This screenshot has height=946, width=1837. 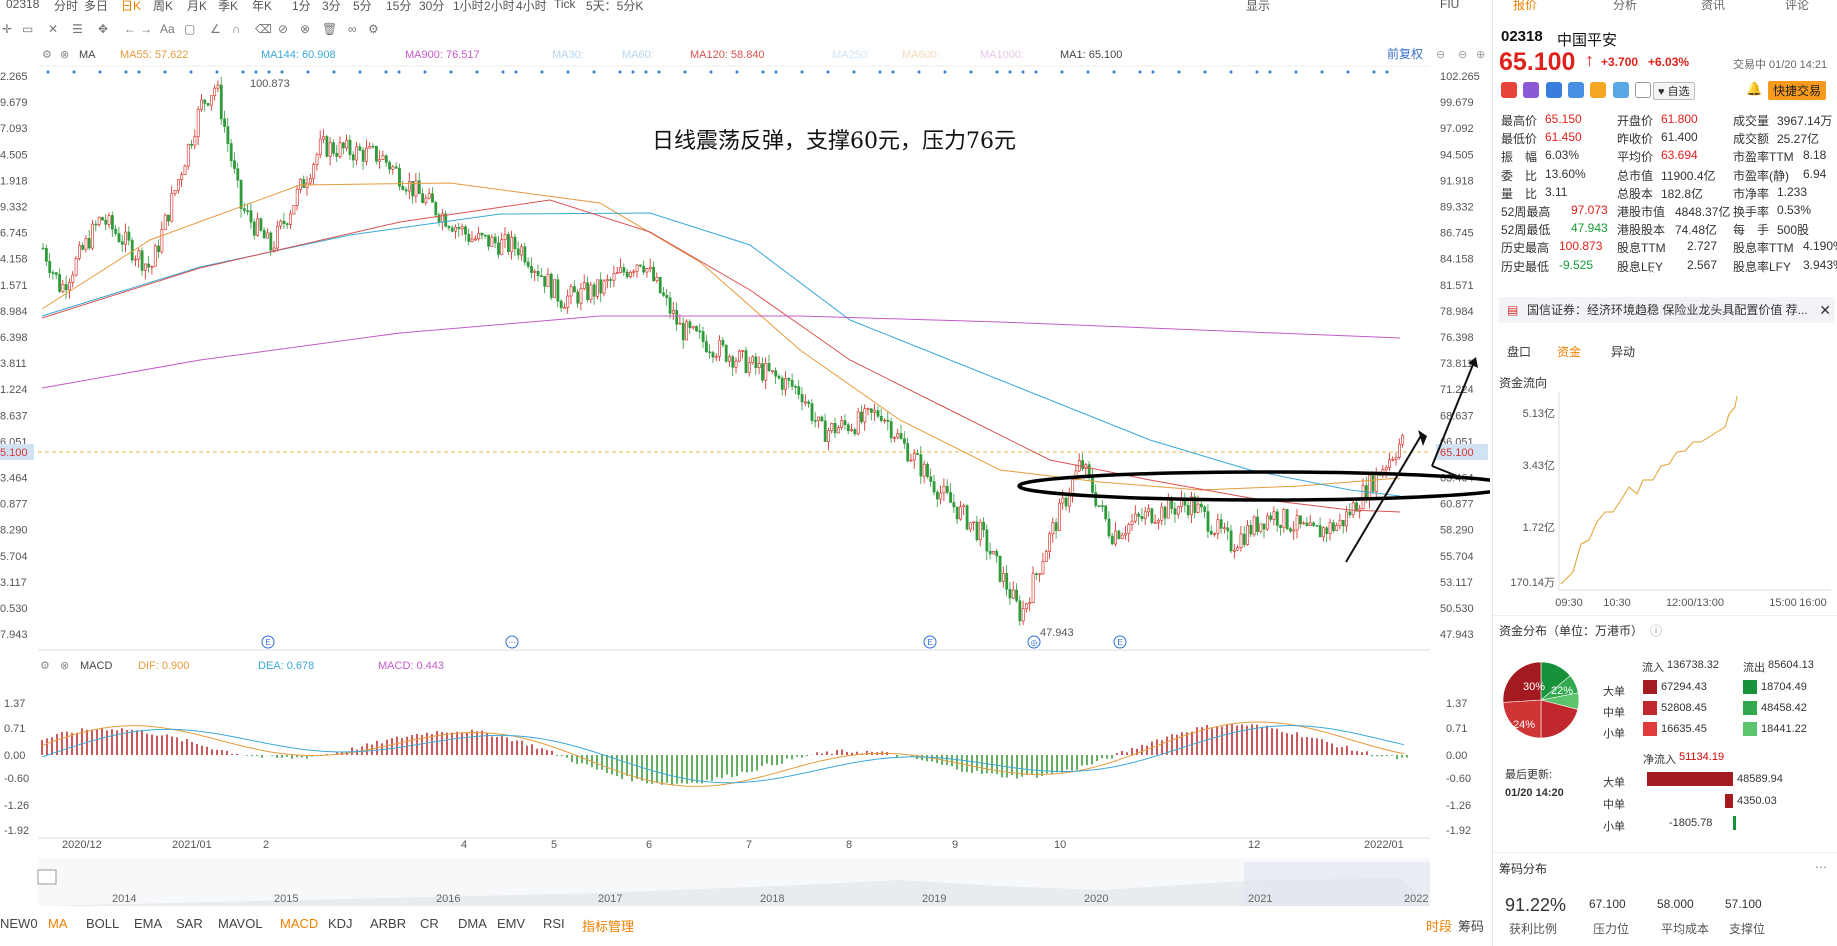 What do you see at coordinates (429, 923) in the screenshot?
I see `indicator-tab: CR` at bounding box center [429, 923].